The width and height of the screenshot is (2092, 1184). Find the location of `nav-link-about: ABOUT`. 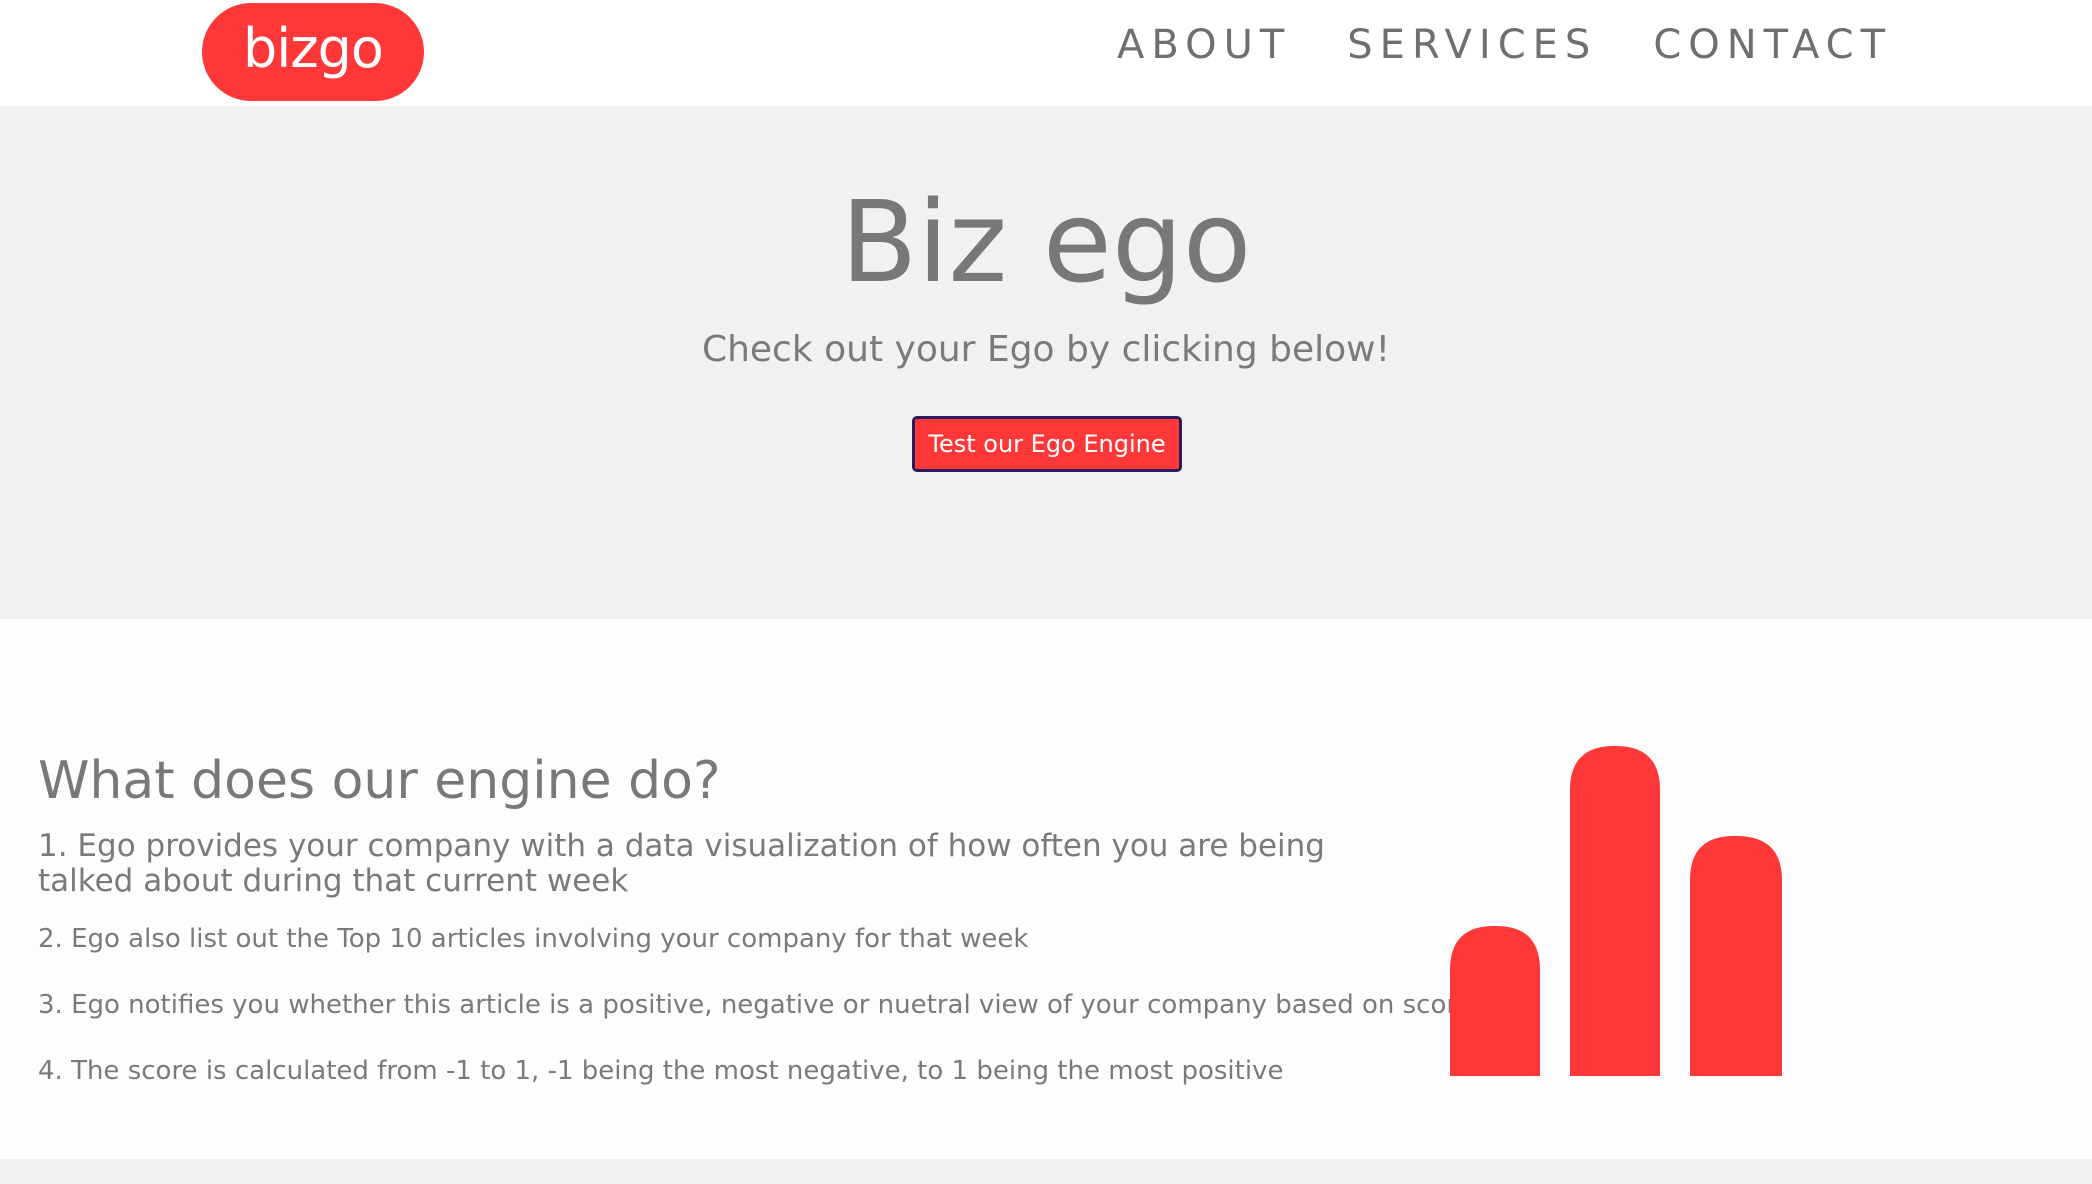

nav-link-about: ABOUT is located at coordinates (1204, 45).